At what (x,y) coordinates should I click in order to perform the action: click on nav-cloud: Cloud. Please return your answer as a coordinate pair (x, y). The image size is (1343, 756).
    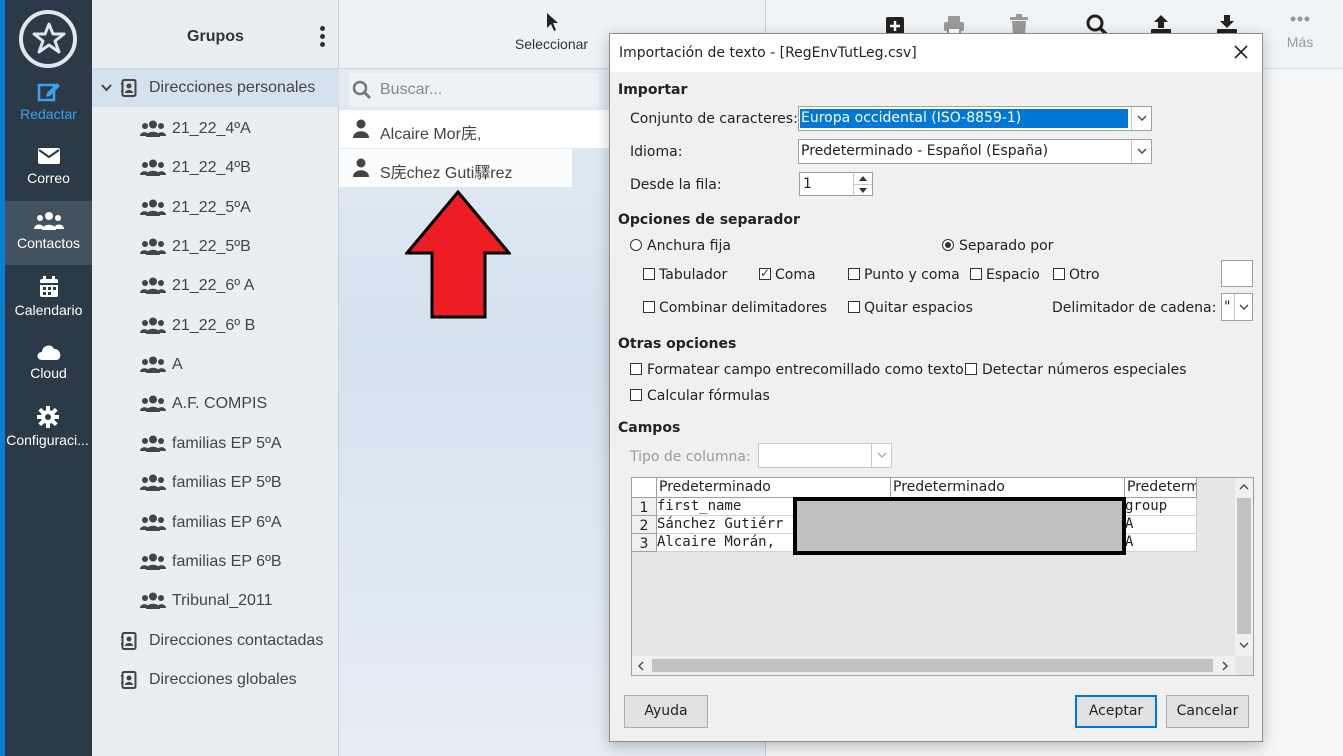
    Looking at the image, I should click on (48, 363).